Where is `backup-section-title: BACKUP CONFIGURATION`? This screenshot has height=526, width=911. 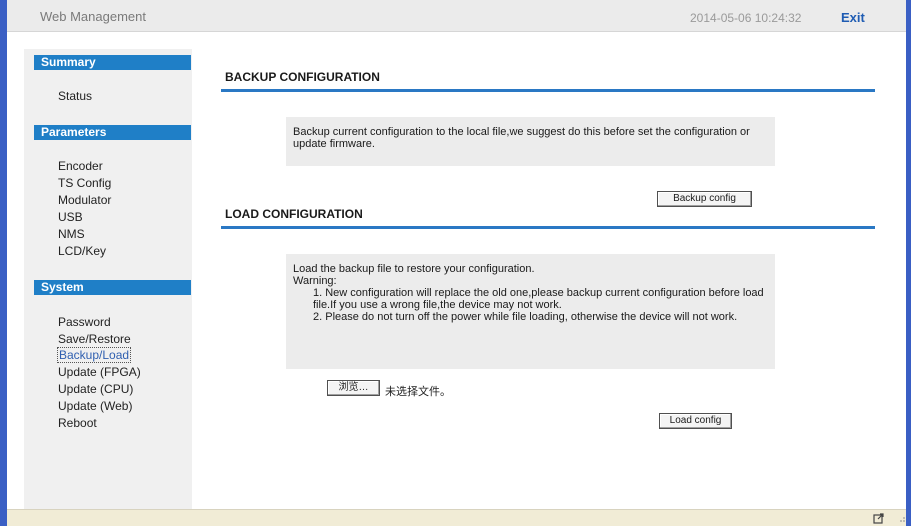 backup-section-title: BACKUP CONFIGURATION is located at coordinates (302, 77).